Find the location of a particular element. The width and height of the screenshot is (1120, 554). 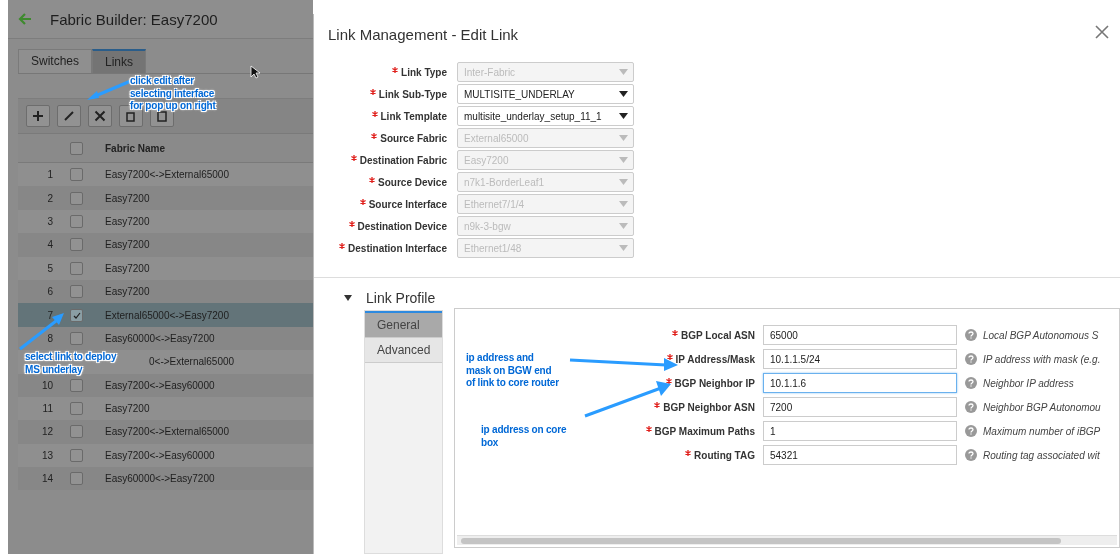

field-label: BGP Neighbor ASN is located at coordinates (709, 407).